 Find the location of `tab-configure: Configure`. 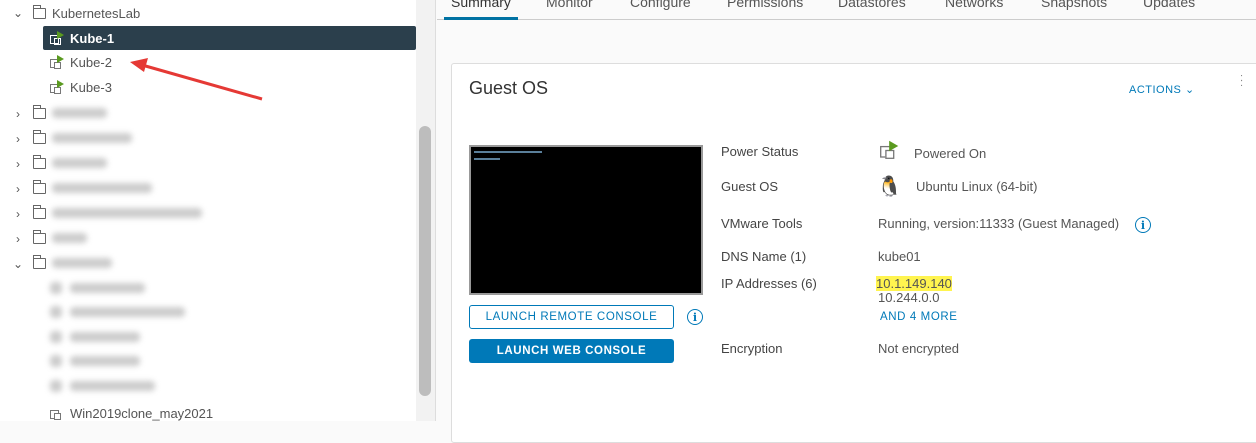

tab-configure: Configure is located at coordinates (660, 5).